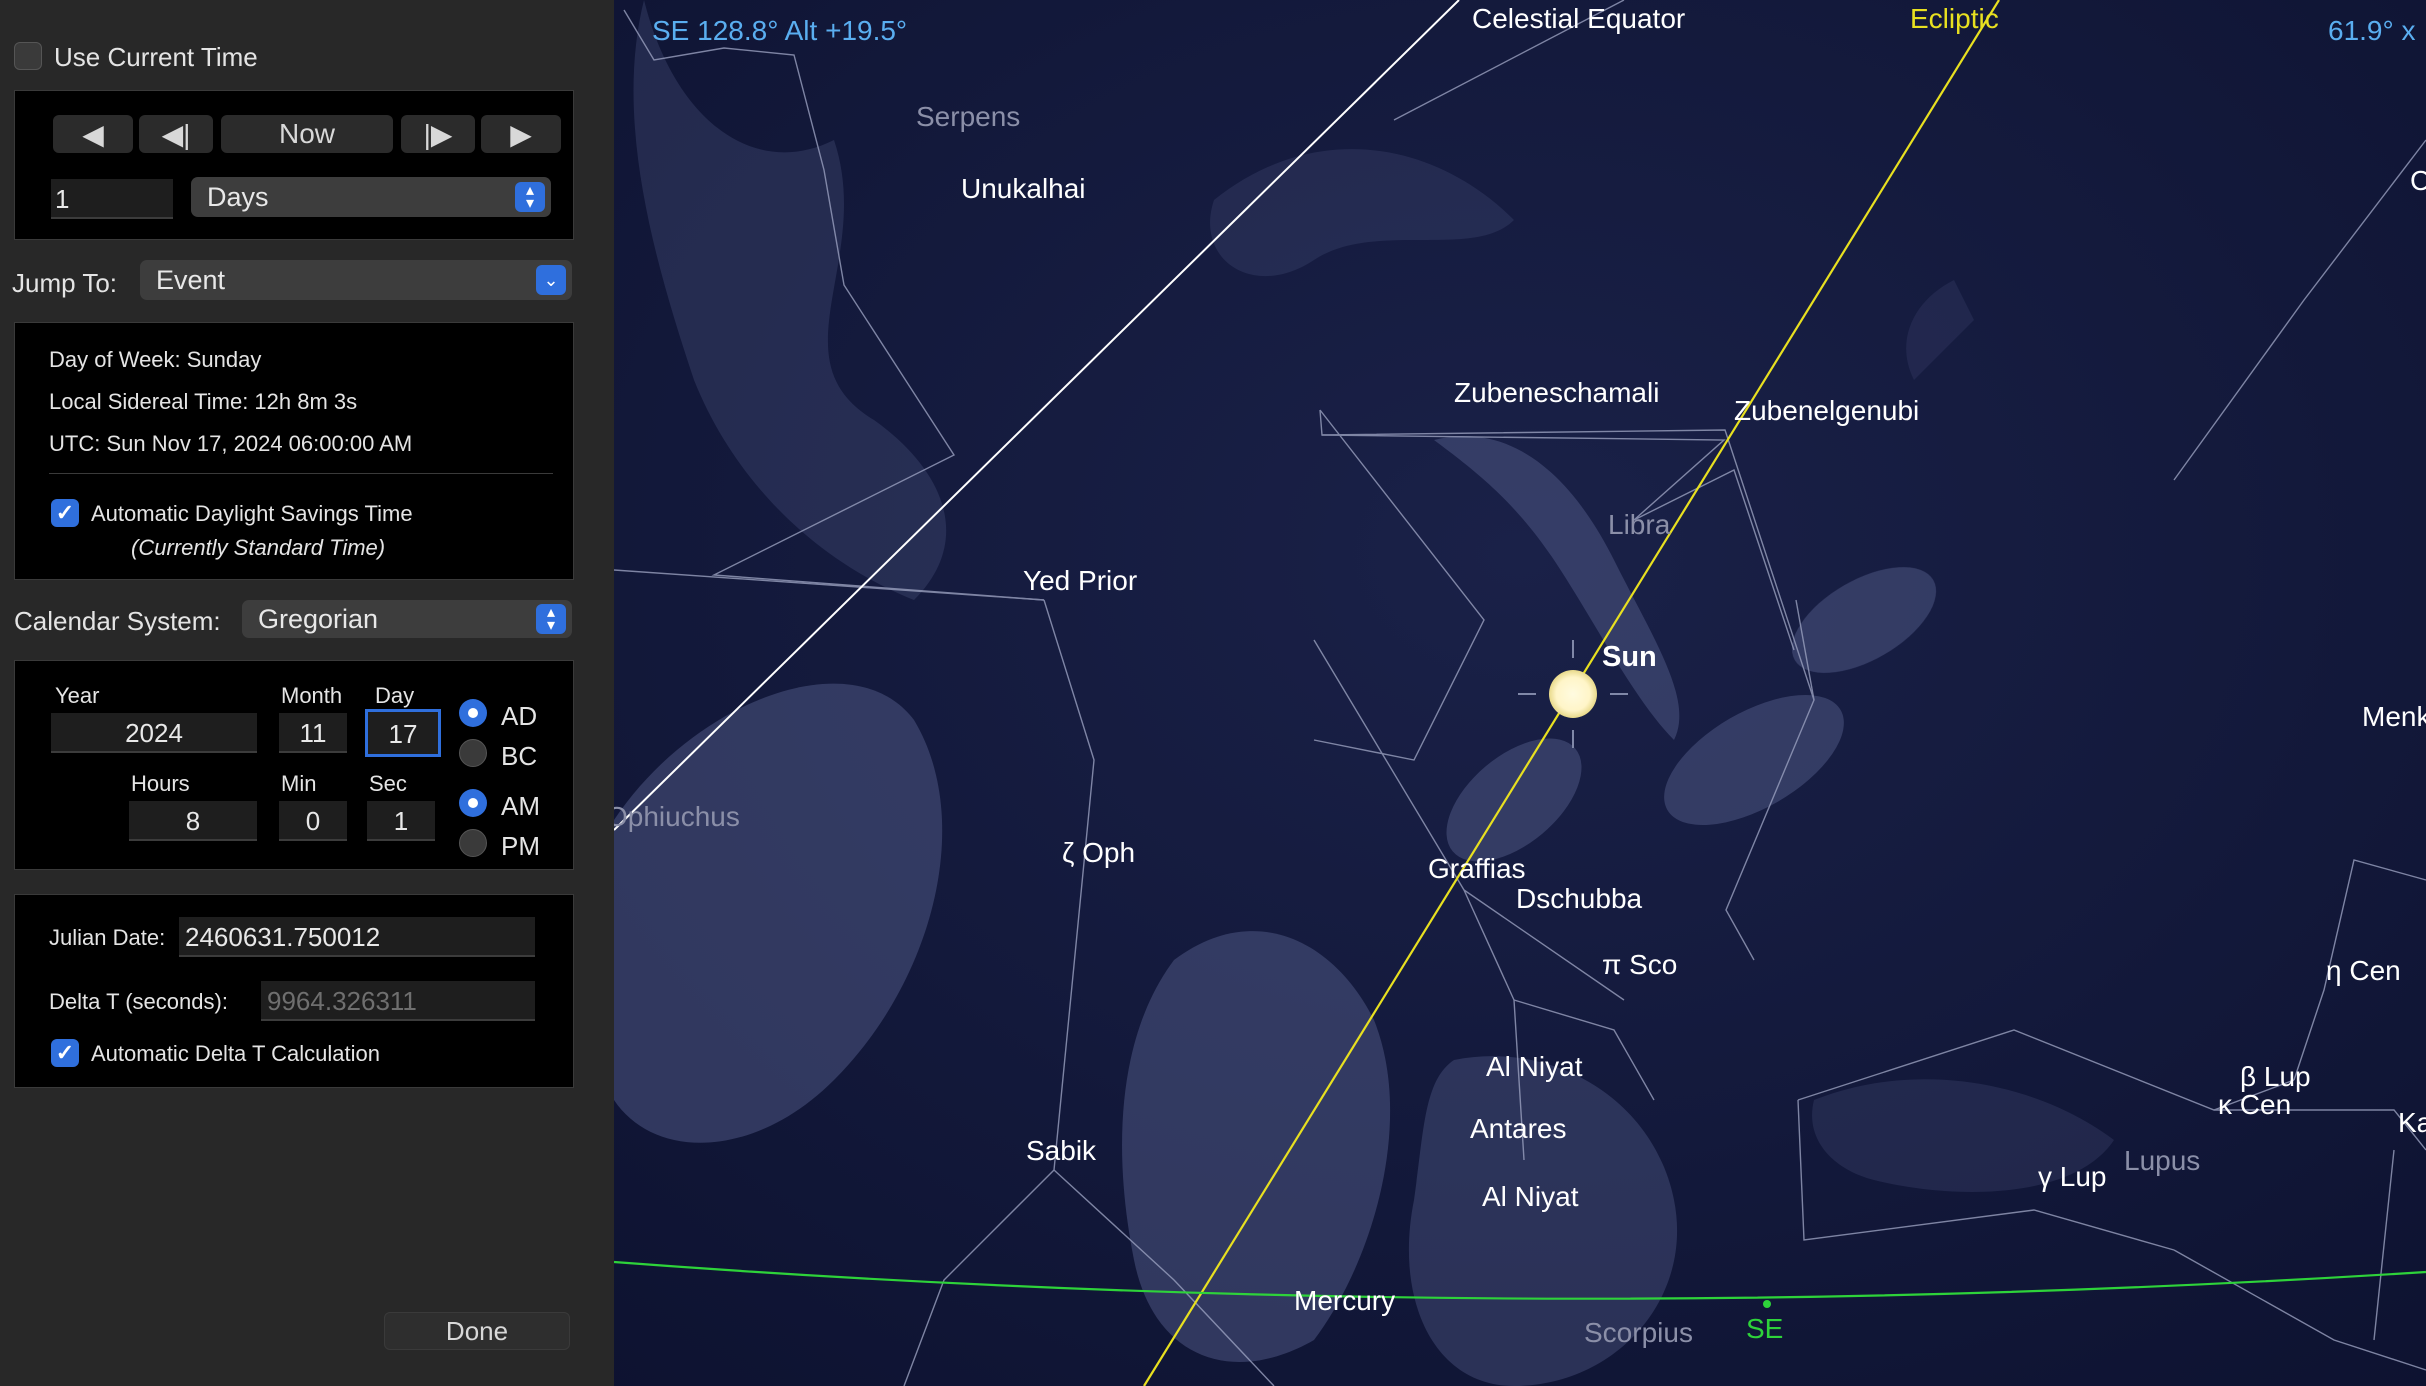 The width and height of the screenshot is (2426, 1386). What do you see at coordinates (112, 199) in the screenshot?
I see `step-amount-input: 1` at bounding box center [112, 199].